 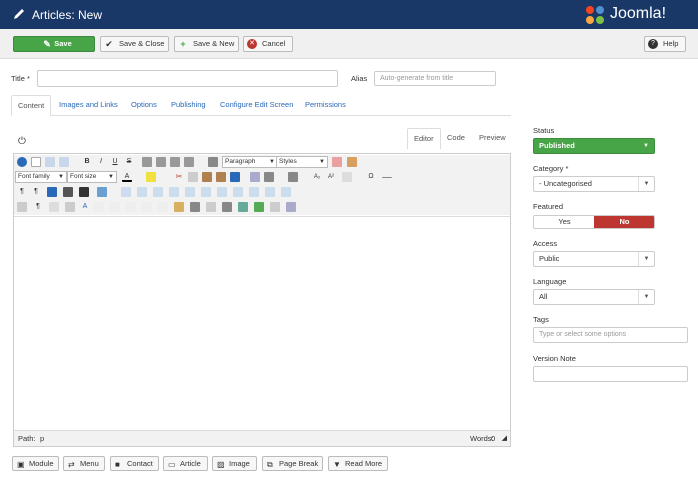 I want to click on resize-handle-icon: ◢, so click(x=504, y=438).